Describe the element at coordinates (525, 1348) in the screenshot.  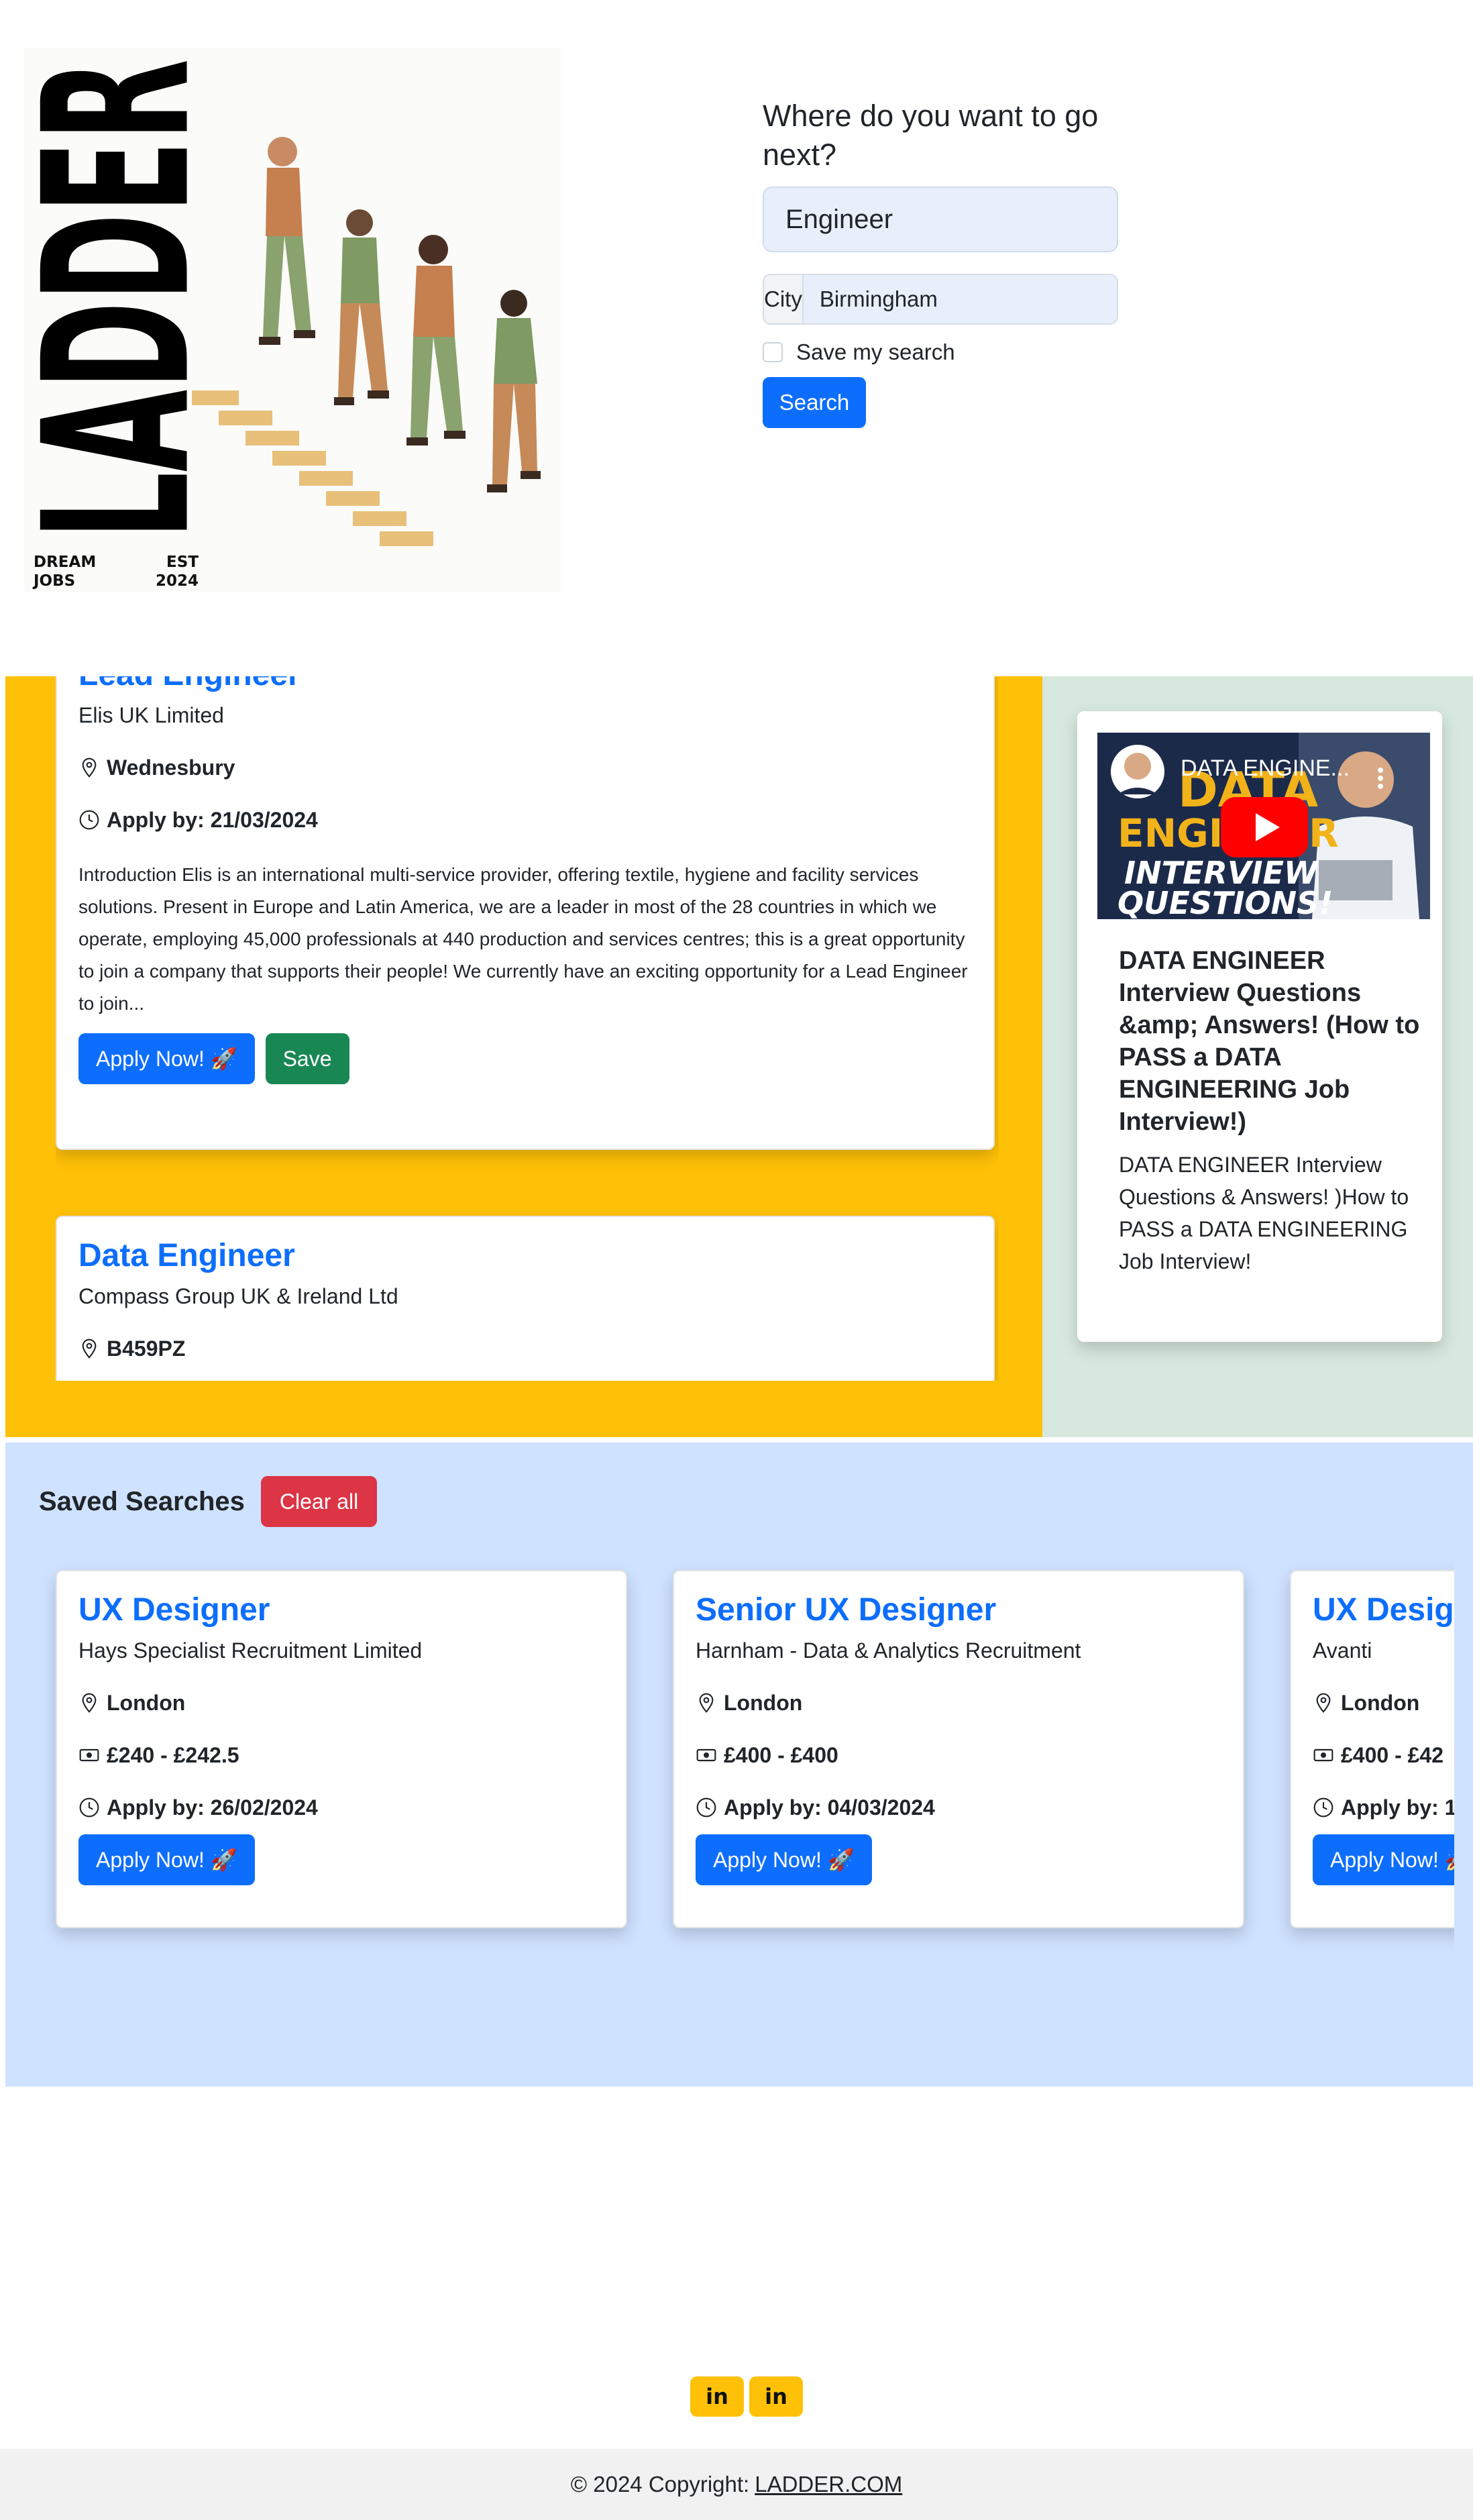
I see `job-location: B459PZ` at that location.